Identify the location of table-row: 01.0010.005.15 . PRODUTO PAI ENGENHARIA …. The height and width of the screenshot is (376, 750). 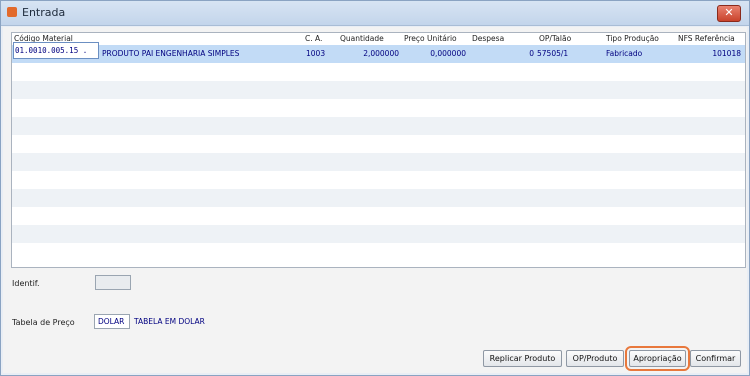
(378, 52).